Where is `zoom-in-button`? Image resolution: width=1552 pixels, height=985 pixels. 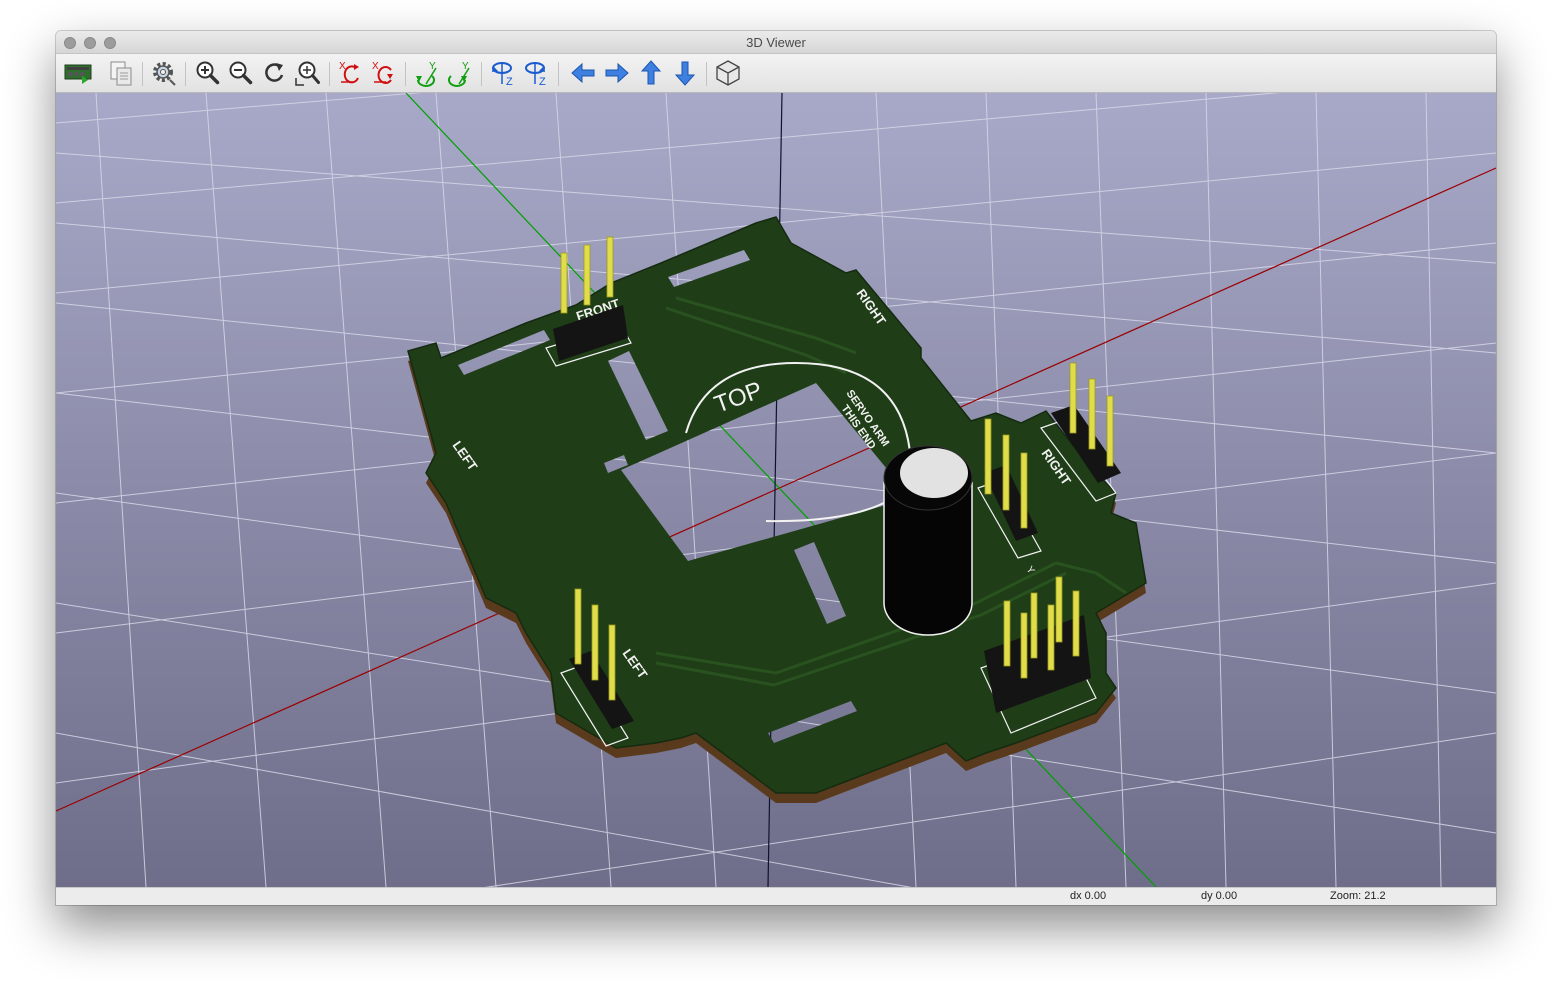
zoom-in-button is located at coordinates (208, 73).